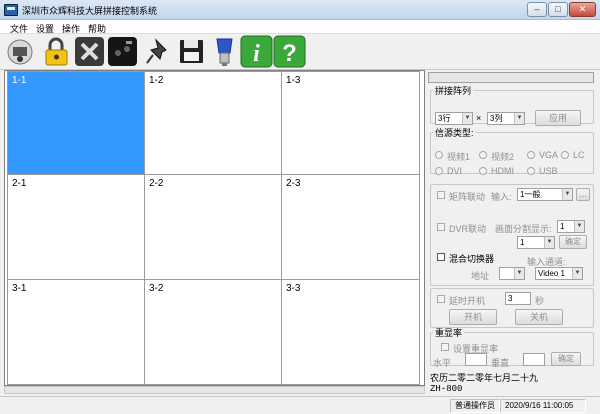  I want to click on grid-cell-1-3: 1-3, so click(350, 123).